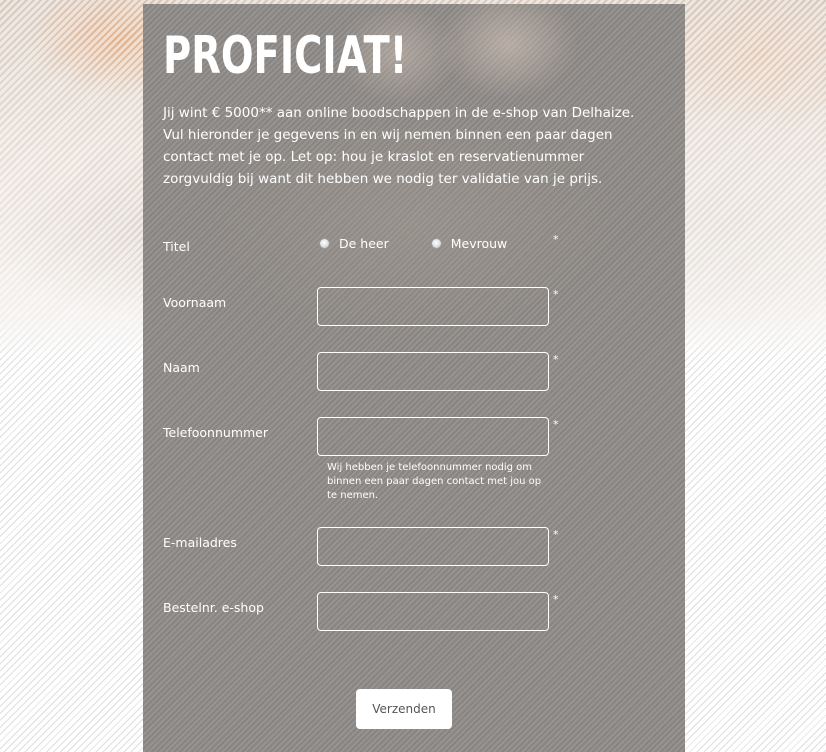 The width and height of the screenshot is (826, 752). Describe the element at coordinates (556, 359) in the screenshot. I see `lastname-required-mark: *` at that location.